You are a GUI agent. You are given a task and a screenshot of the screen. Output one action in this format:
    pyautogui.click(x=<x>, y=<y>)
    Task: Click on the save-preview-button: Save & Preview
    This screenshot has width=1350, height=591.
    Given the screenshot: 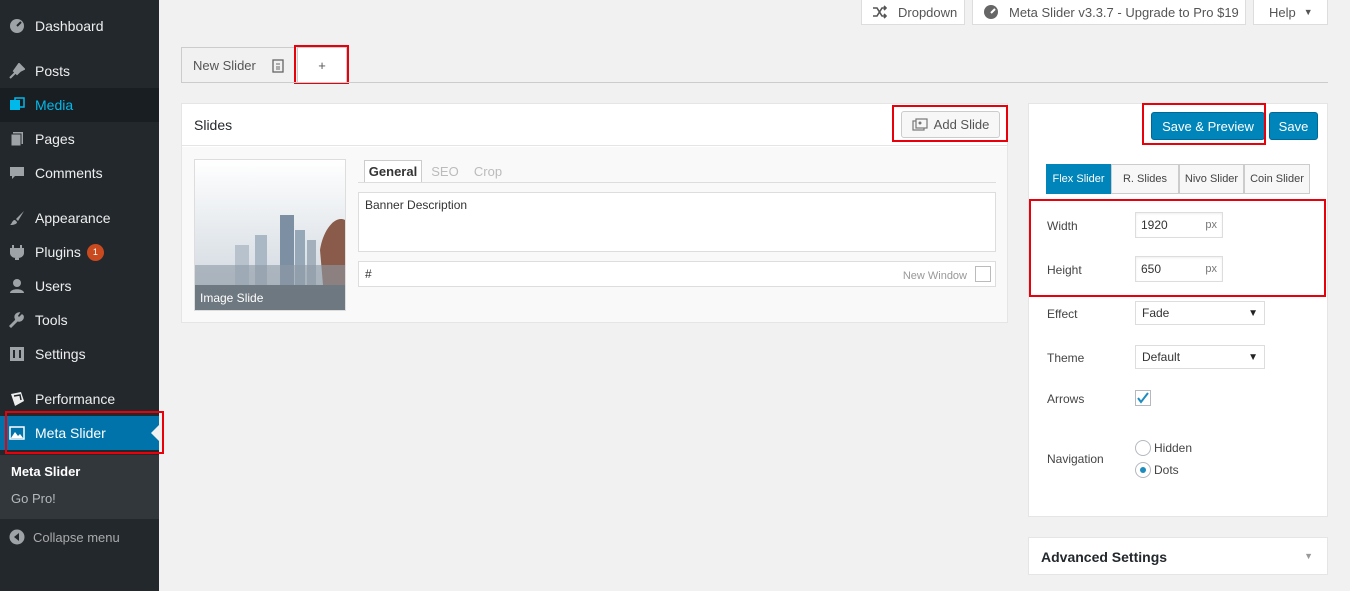 What is the action you would take?
    pyautogui.click(x=1208, y=126)
    